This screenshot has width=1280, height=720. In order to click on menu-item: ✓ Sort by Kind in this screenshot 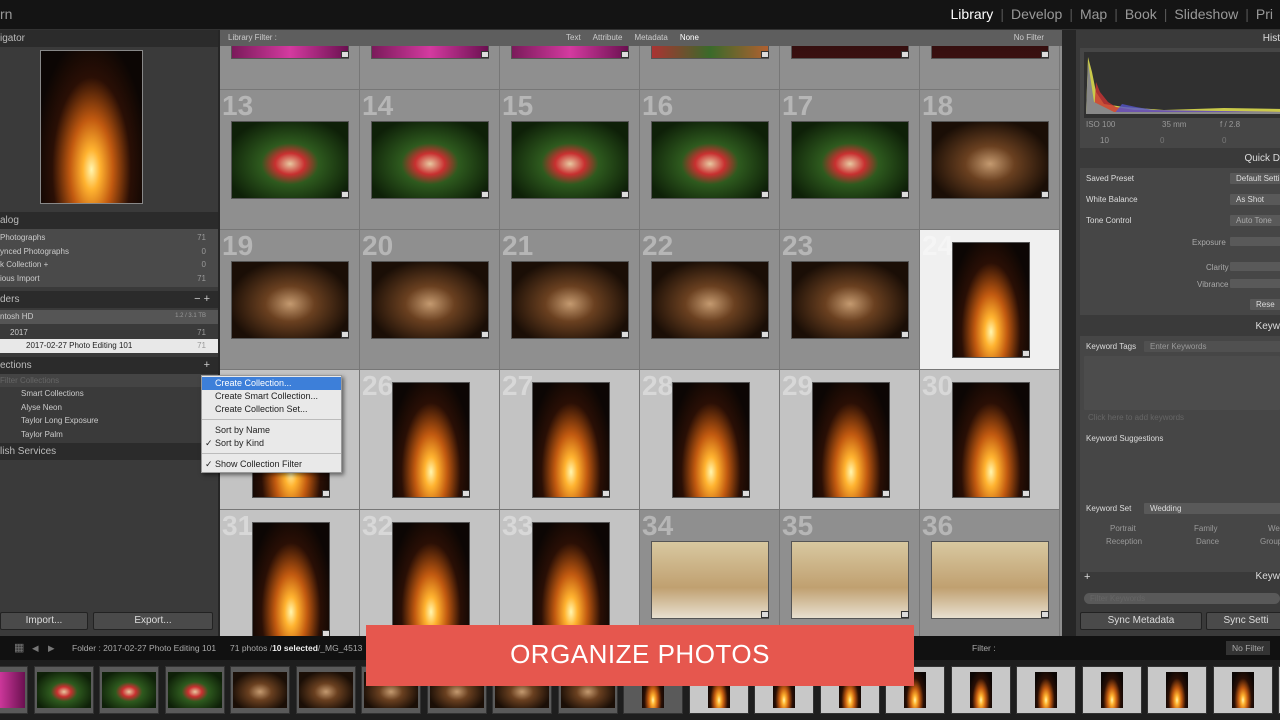, I will do `click(271, 443)`.